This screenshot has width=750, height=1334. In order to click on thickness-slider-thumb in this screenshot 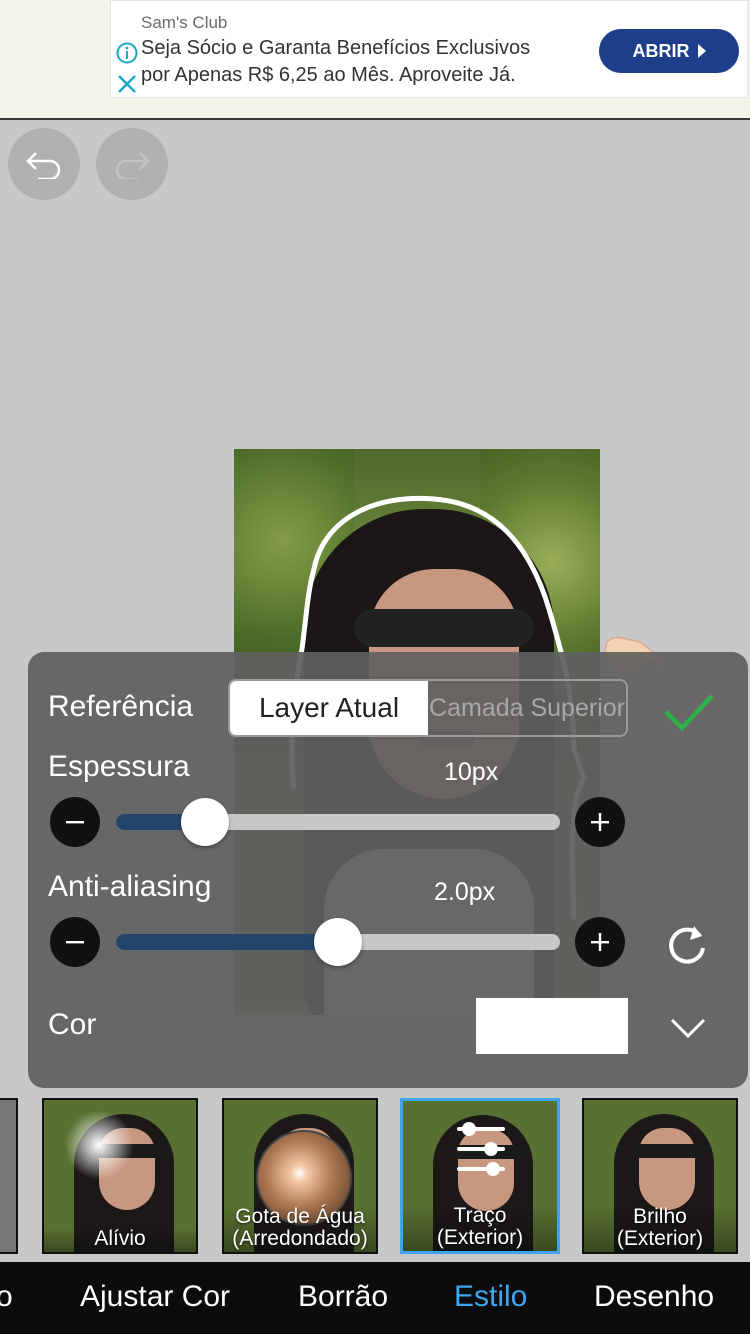, I will do `click(205, 822)`.